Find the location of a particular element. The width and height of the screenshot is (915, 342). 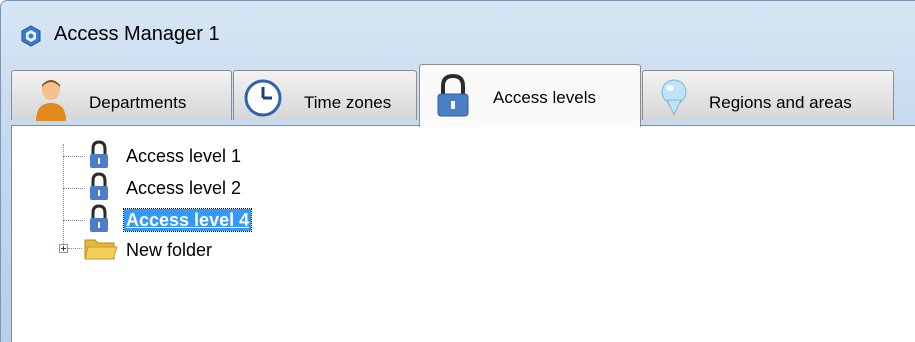

clock-icon is located at coordinates (263, 98).